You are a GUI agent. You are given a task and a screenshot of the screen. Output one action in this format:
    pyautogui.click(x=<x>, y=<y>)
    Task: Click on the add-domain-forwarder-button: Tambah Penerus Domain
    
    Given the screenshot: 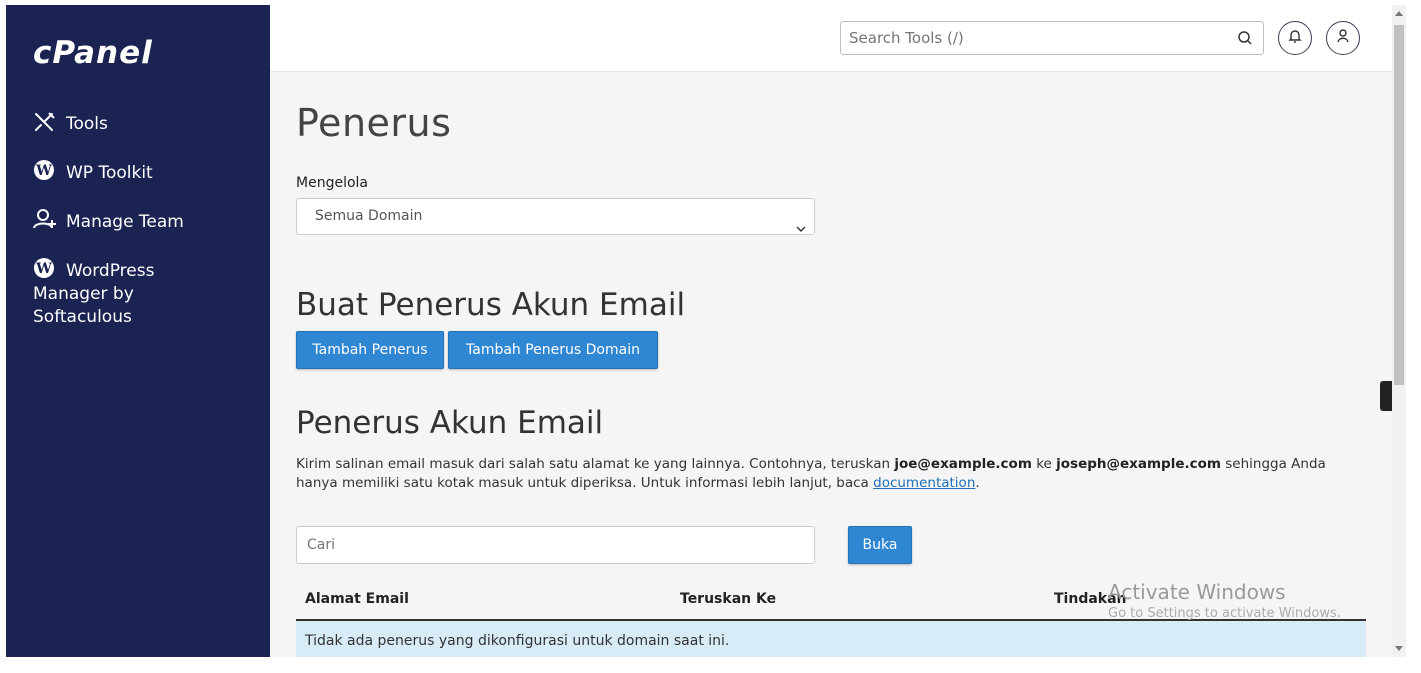 What is the action you would take?
    pyautogui.click(x=553, y=350)
    